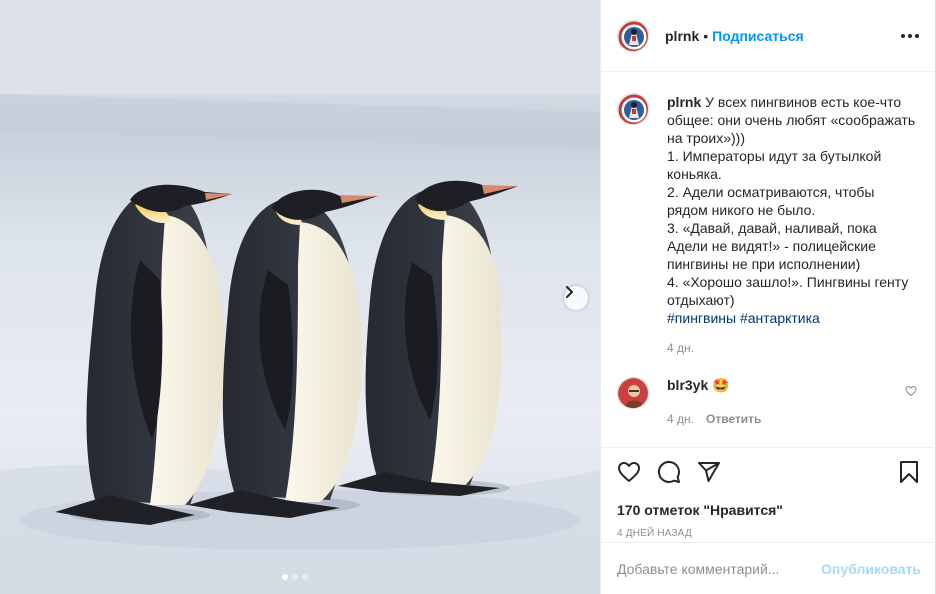 The image size is (936, 594). What do you see at coordinates (903, 35) in the screenshot?
I see `more-icon` at bounding box center [903, 35].